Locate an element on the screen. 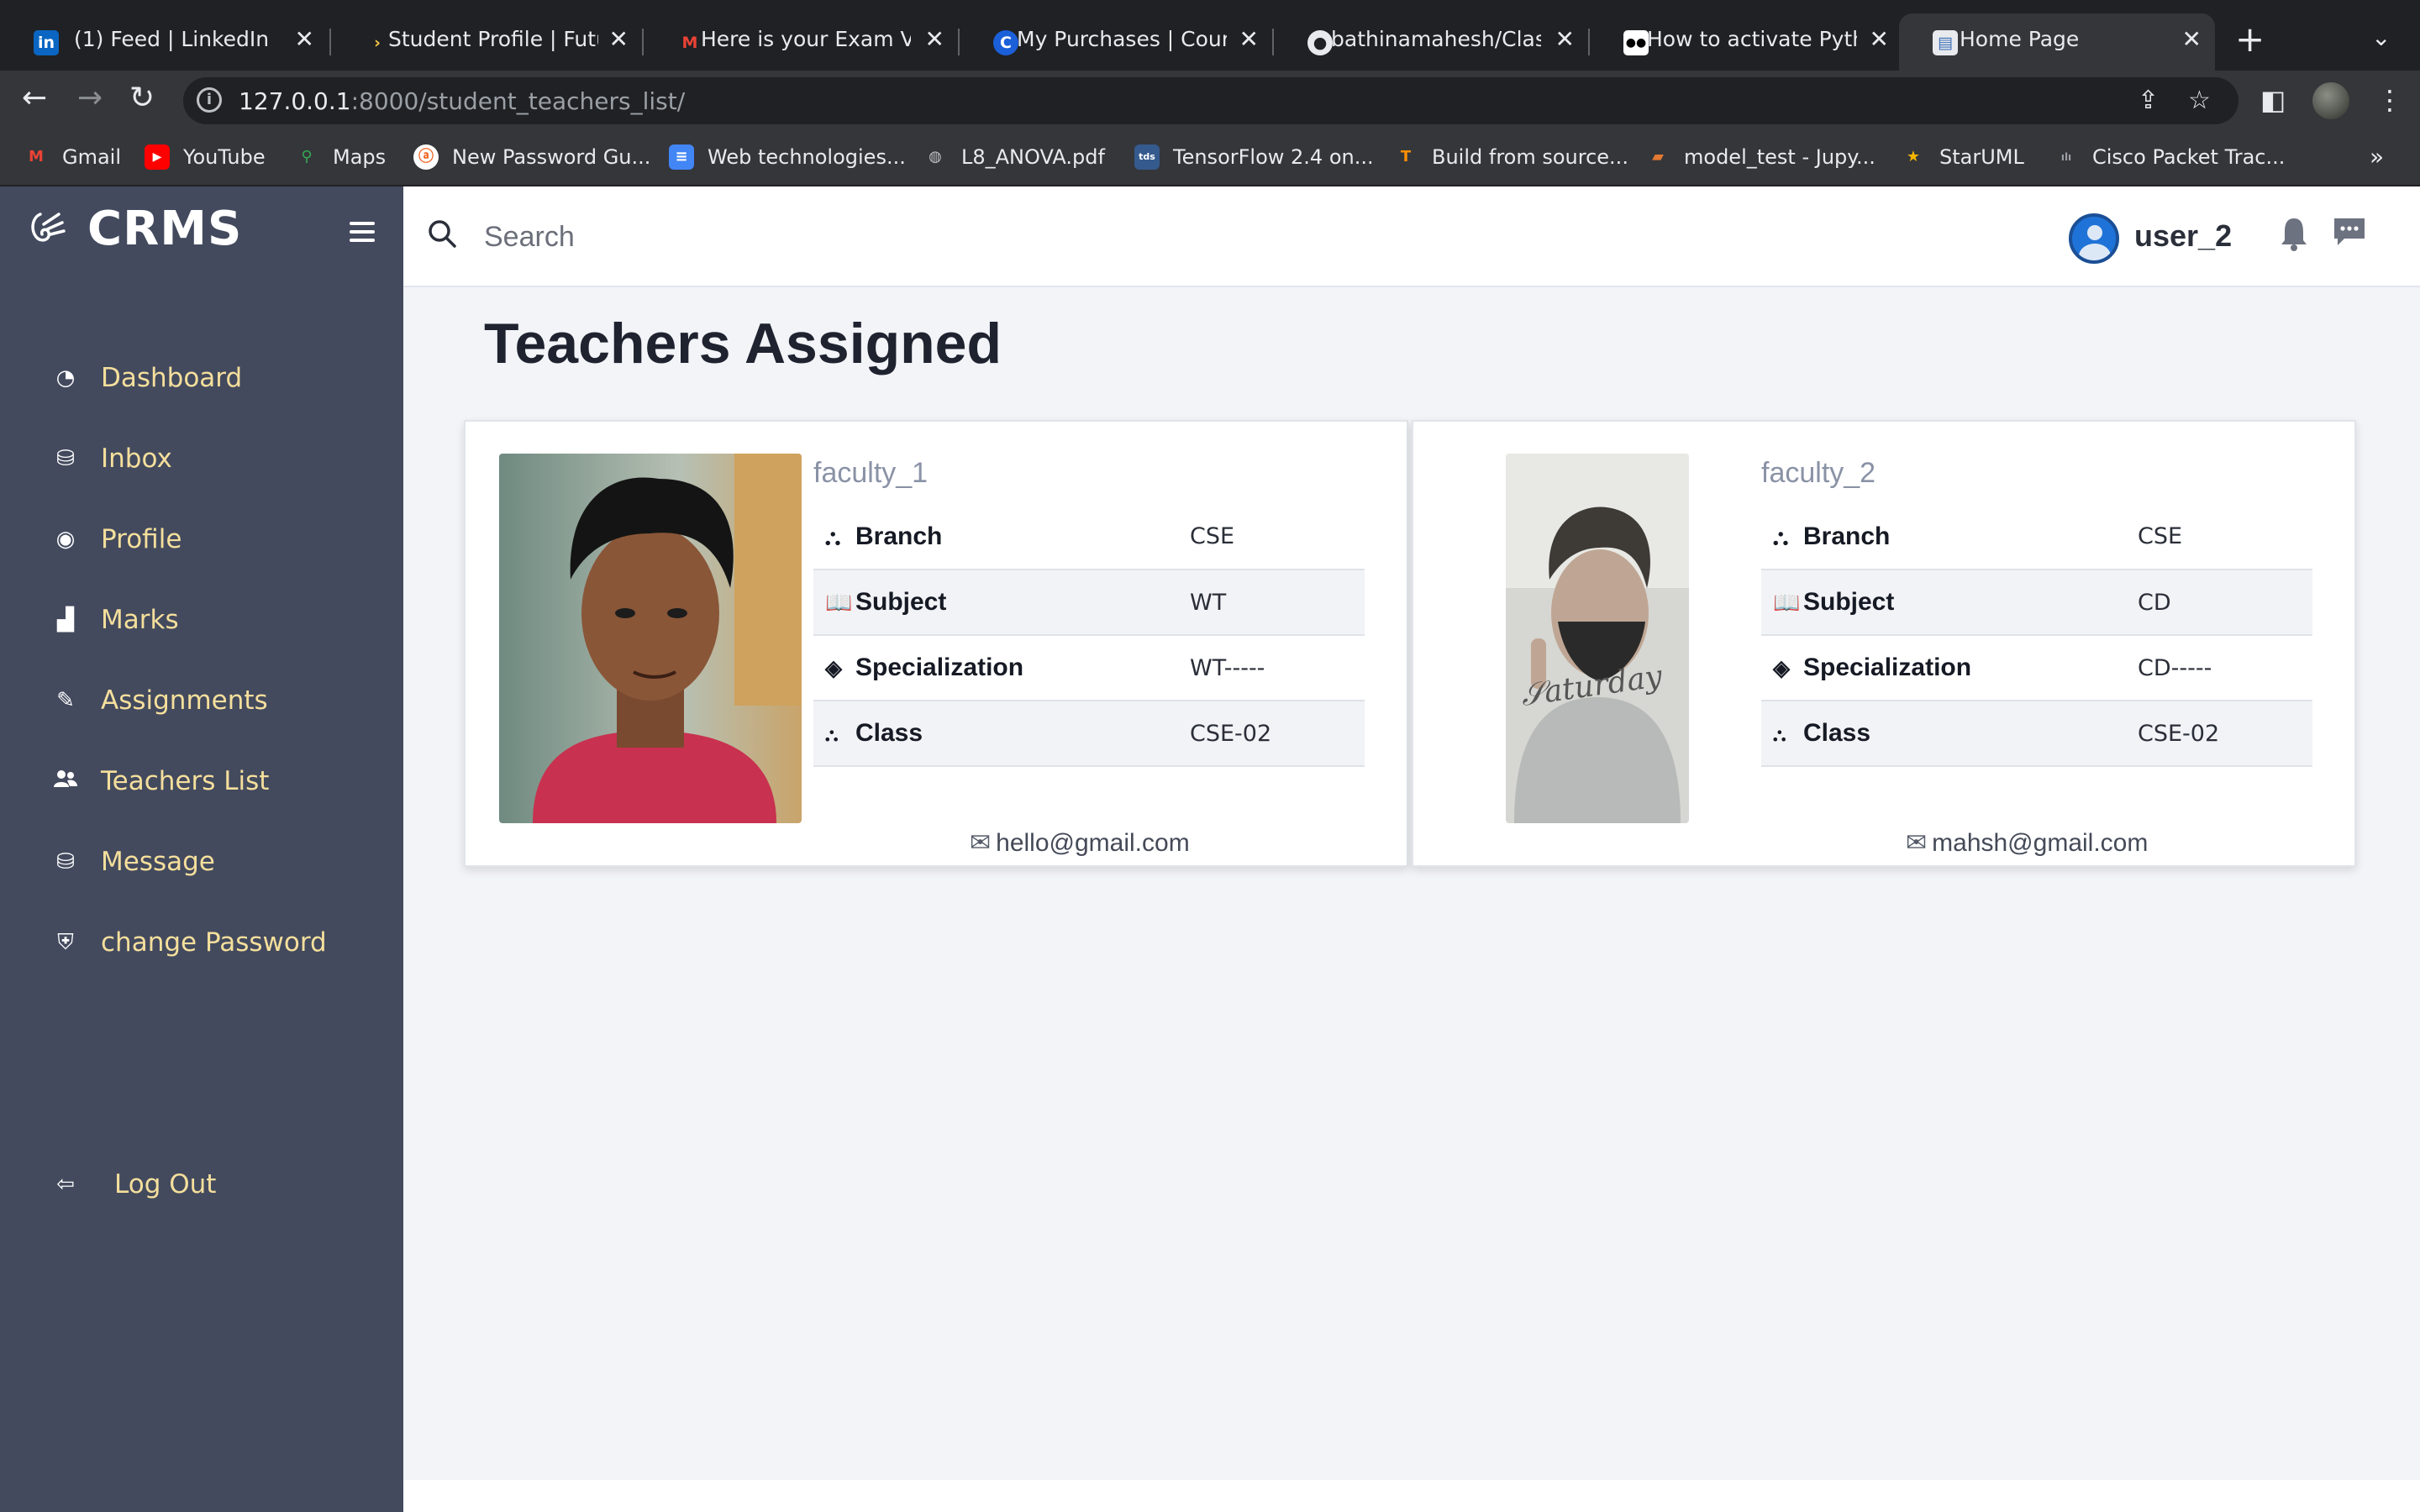  teacher-email: ✉ mahsh@gmail.com is located at coordinates (2027, 843).